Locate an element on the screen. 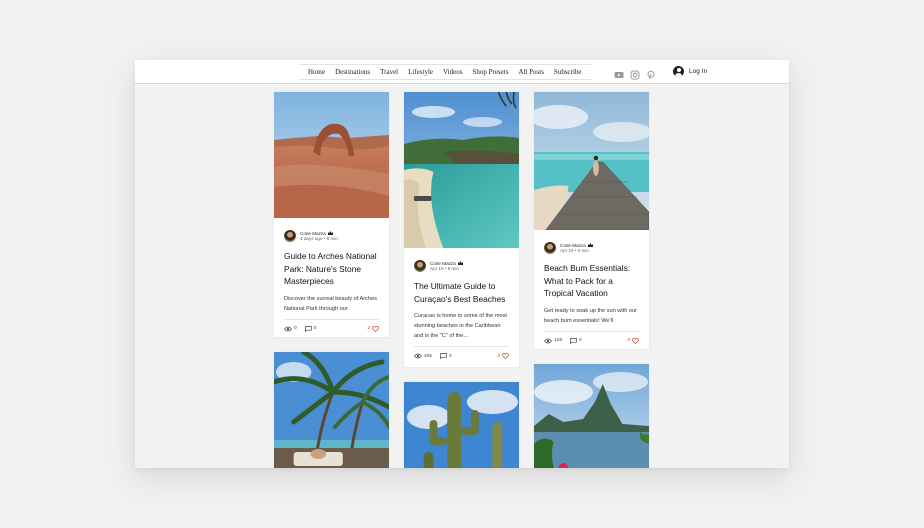  user-icon is located at coordinates (678, 71).